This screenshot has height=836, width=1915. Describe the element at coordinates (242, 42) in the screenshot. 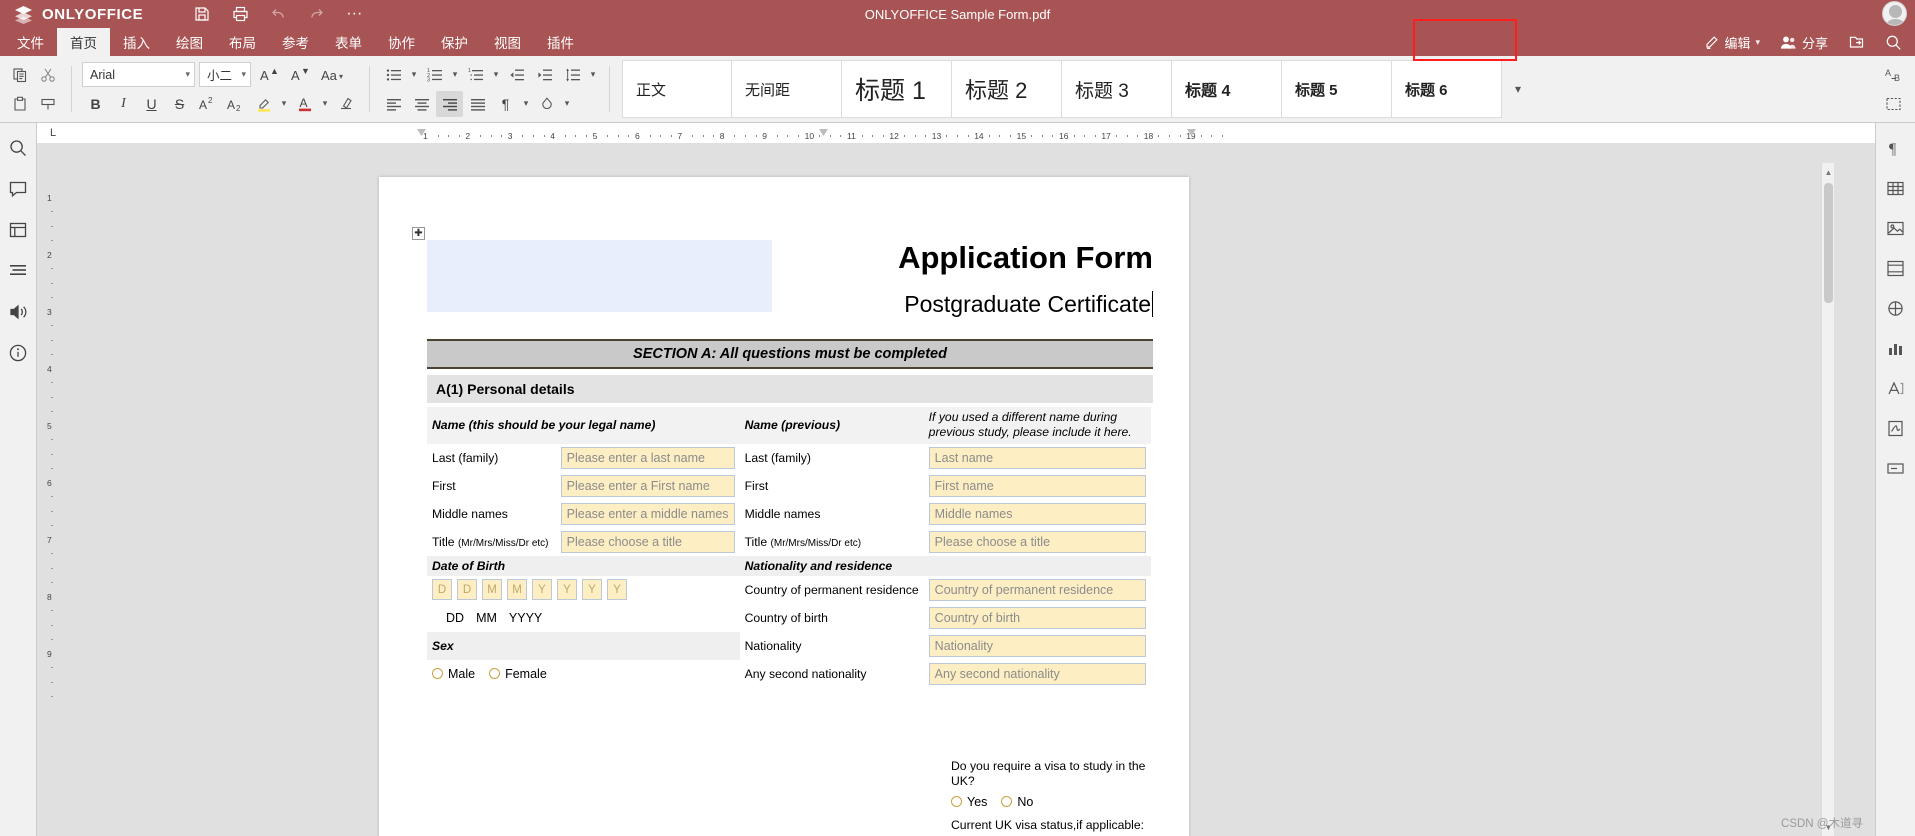

I see `tab-layout: 布局` at that location.